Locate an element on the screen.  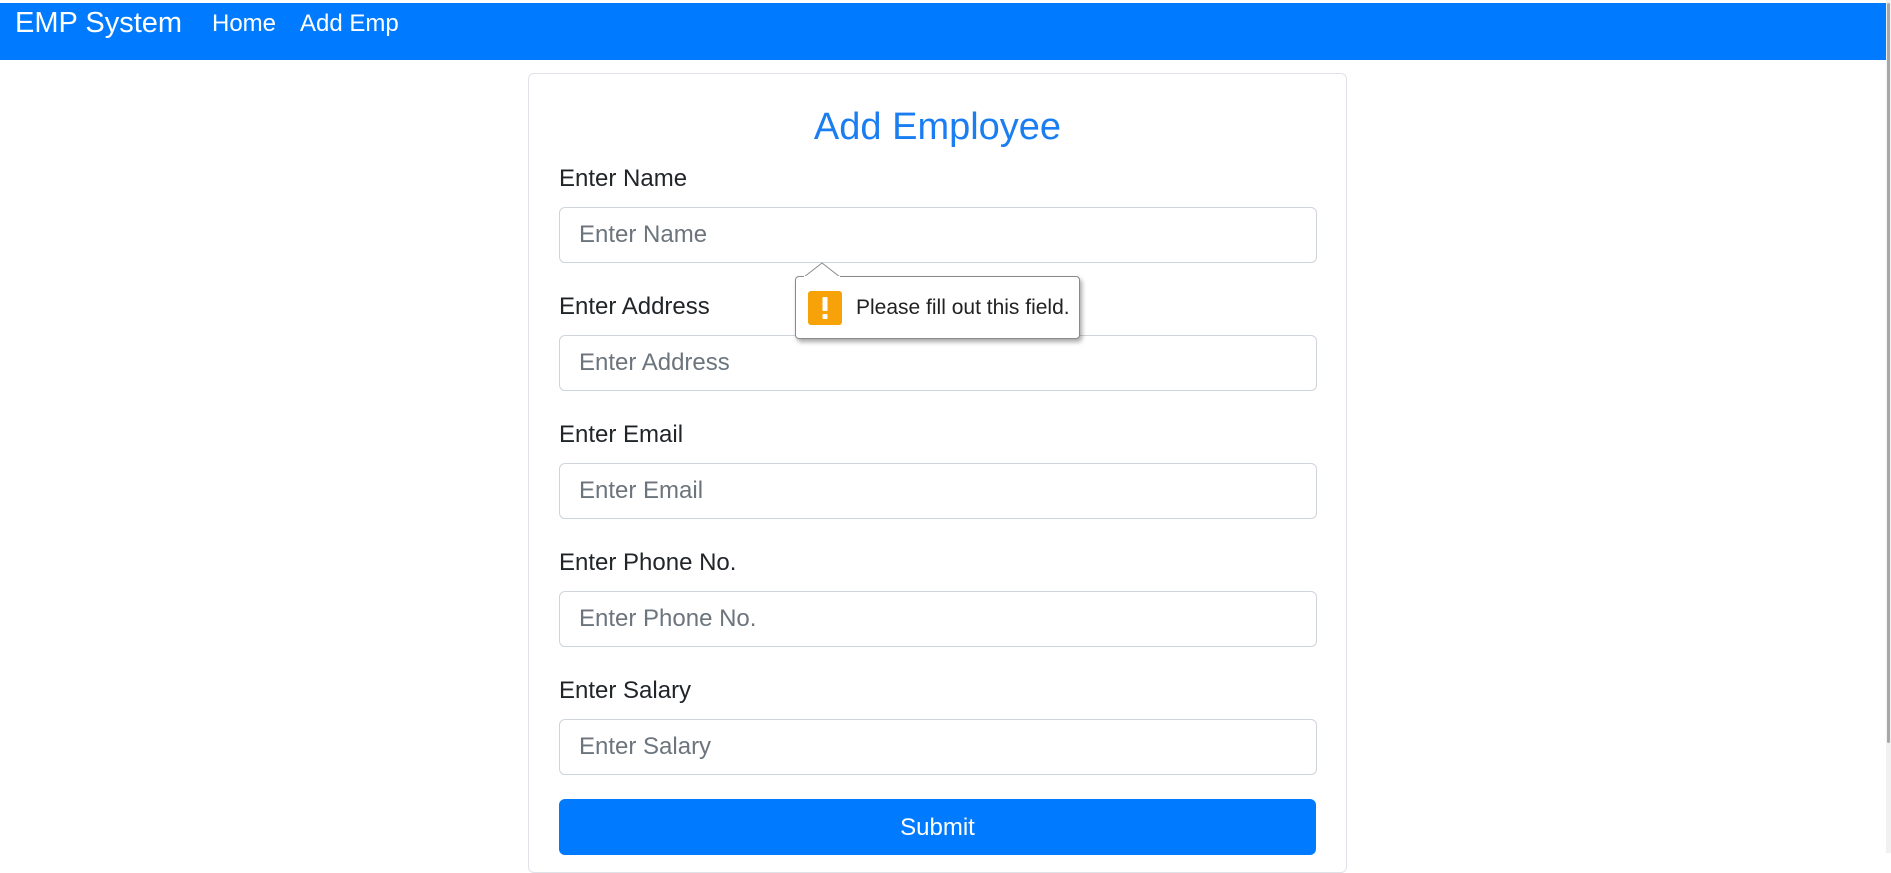
address-input is located at coordinates (938, 363).